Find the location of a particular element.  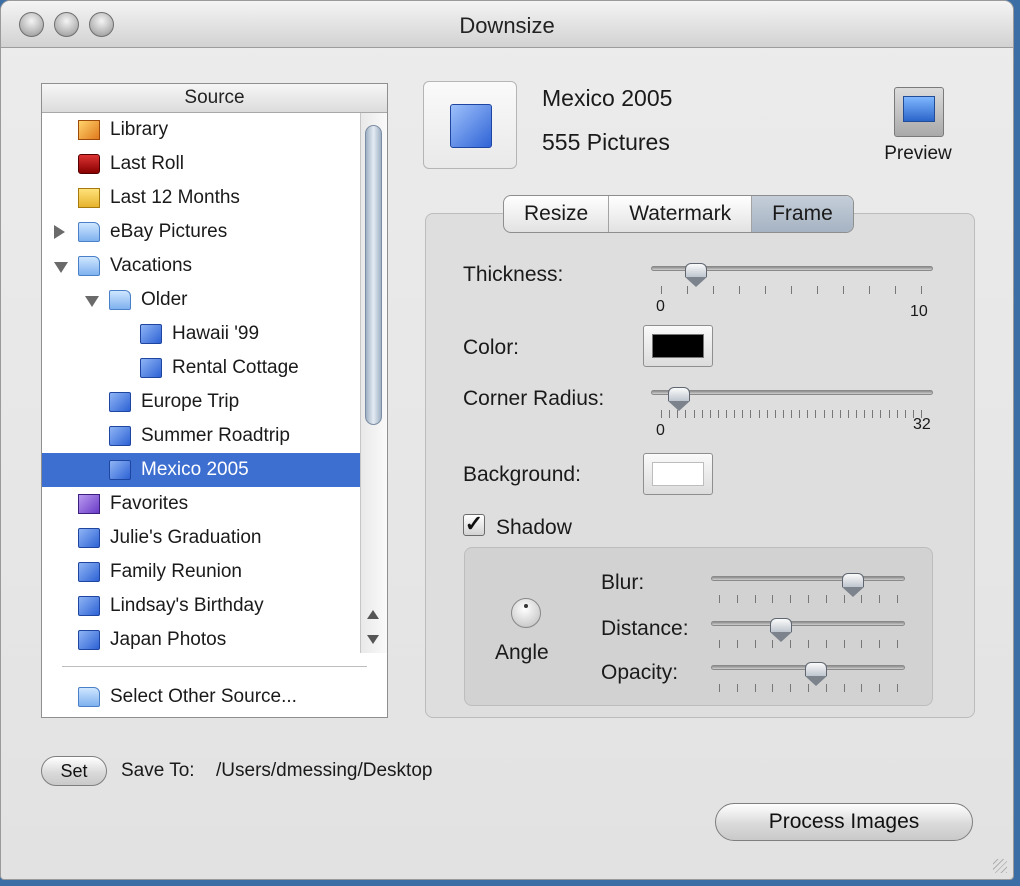

source-item-label: Rental Cottage is located at coordinates (235, 367).